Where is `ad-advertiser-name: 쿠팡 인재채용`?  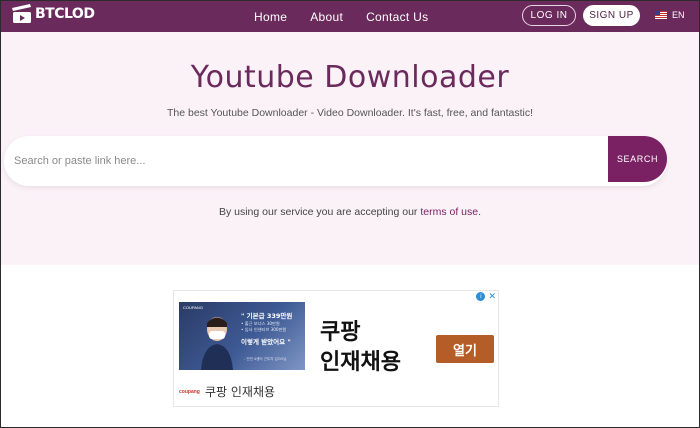 ad-advertiser-name: 쿠팡 인재채용 is located at coordinates (240, 392).